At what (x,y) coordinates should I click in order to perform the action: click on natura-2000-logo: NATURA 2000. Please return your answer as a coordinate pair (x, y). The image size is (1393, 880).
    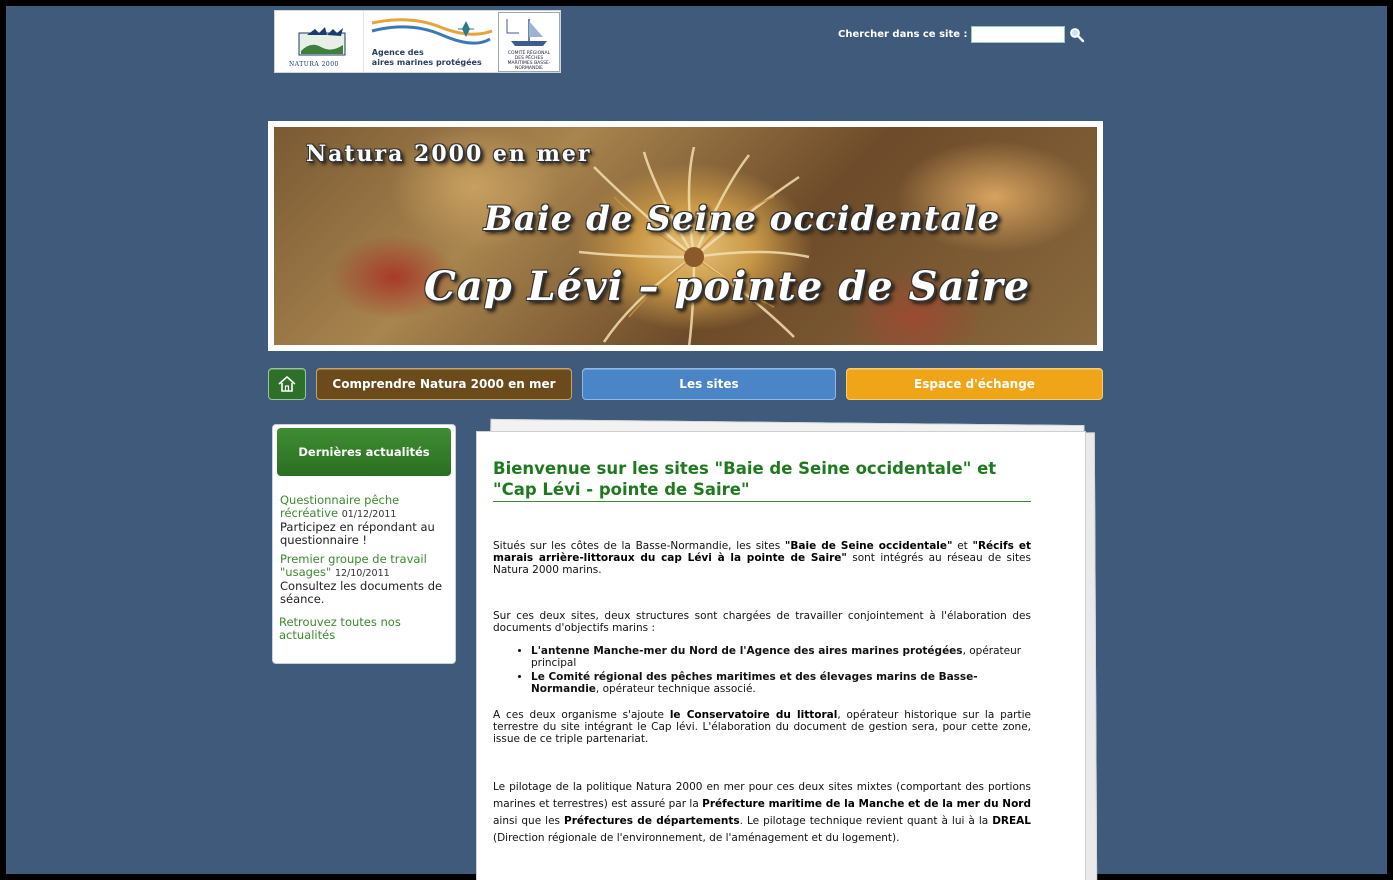
    Looking at the image, I should click on (319, 41).